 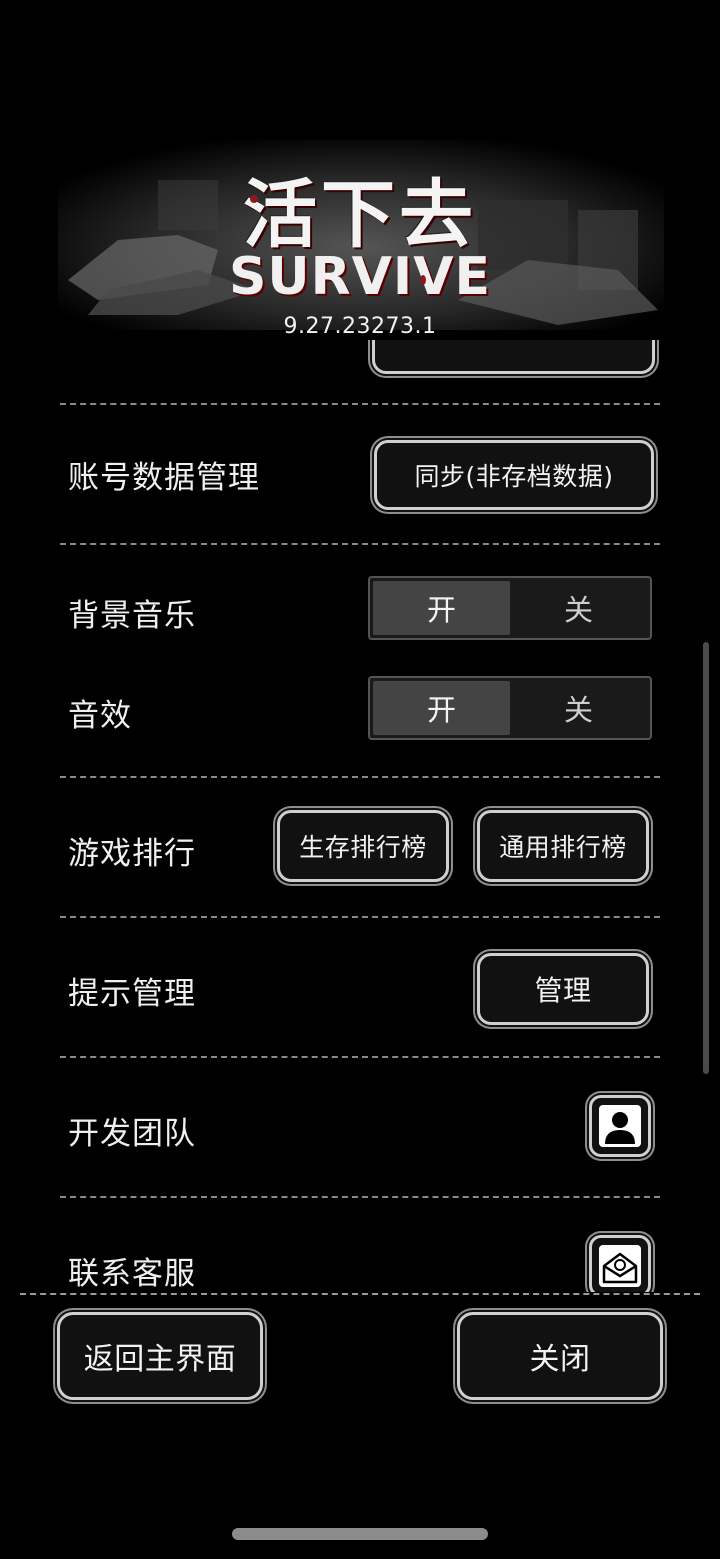 I want to click on close-button: 关闭, so click(x=560, y=1356).